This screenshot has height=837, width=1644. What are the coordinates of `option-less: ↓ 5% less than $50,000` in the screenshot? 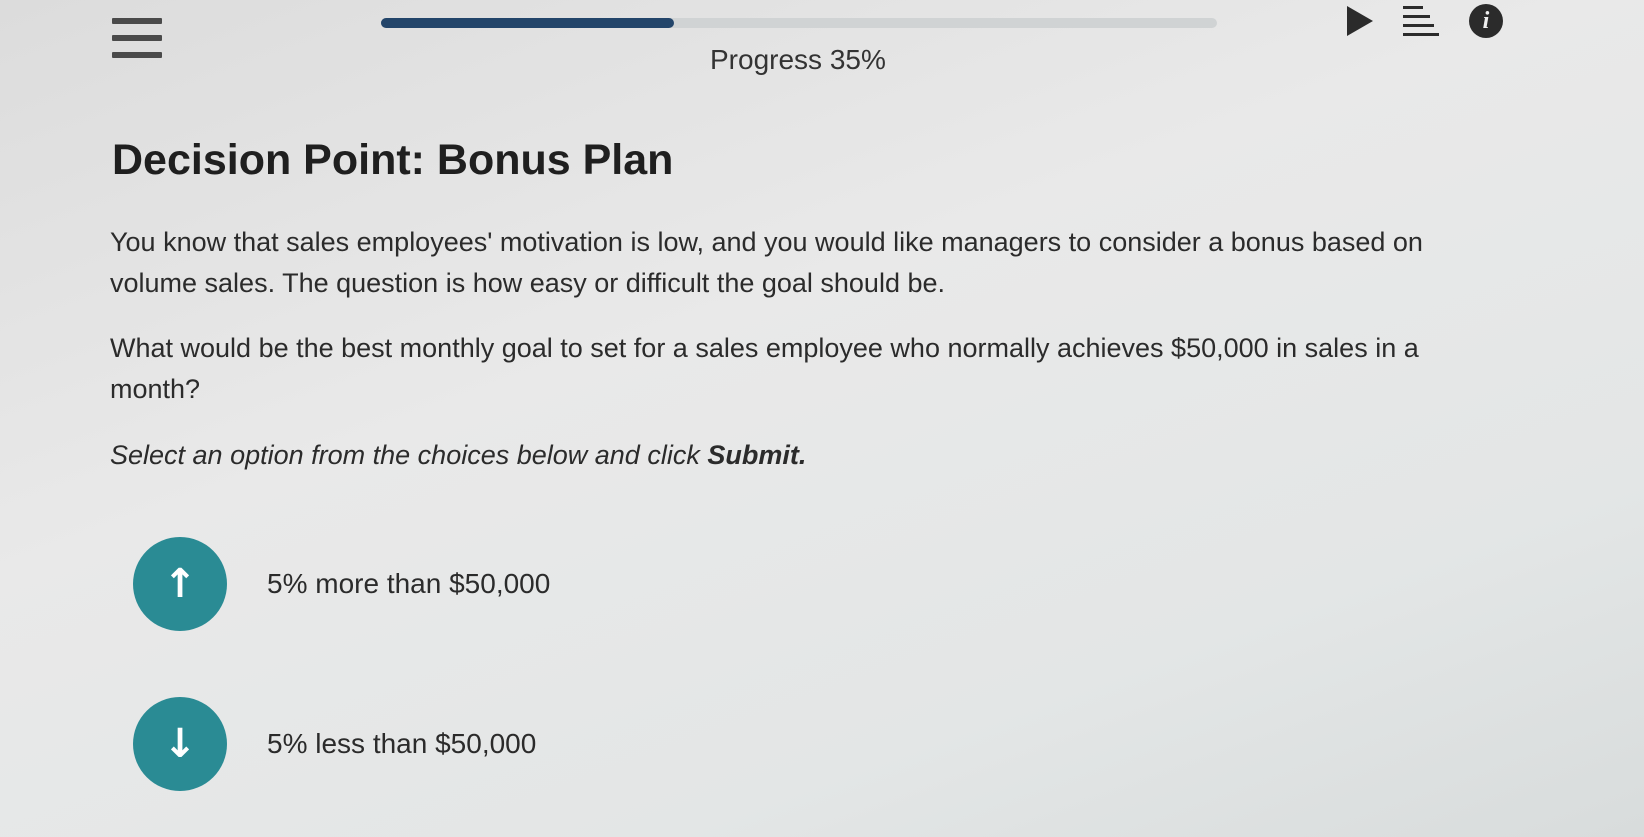 It's located at (334, 744).